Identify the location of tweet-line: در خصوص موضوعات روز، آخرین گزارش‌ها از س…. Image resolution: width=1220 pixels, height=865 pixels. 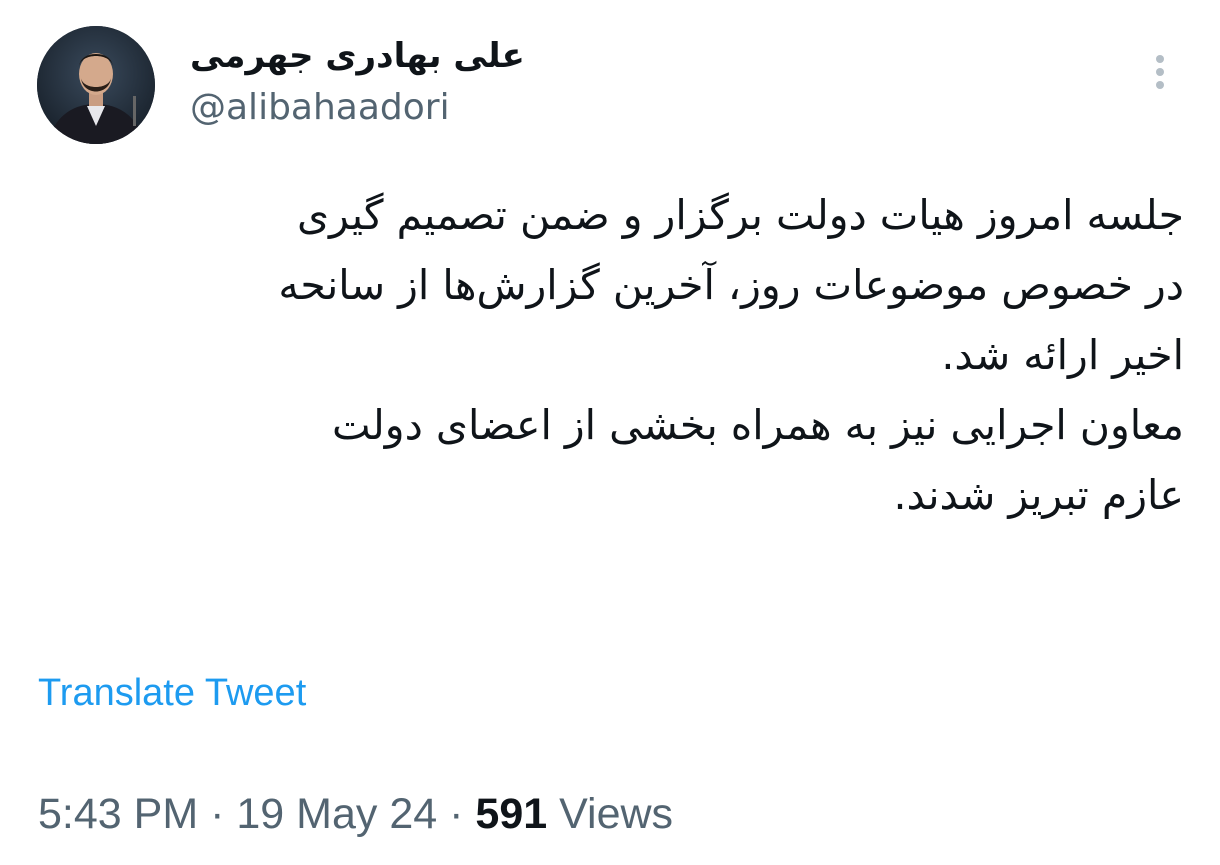
(731, 285).